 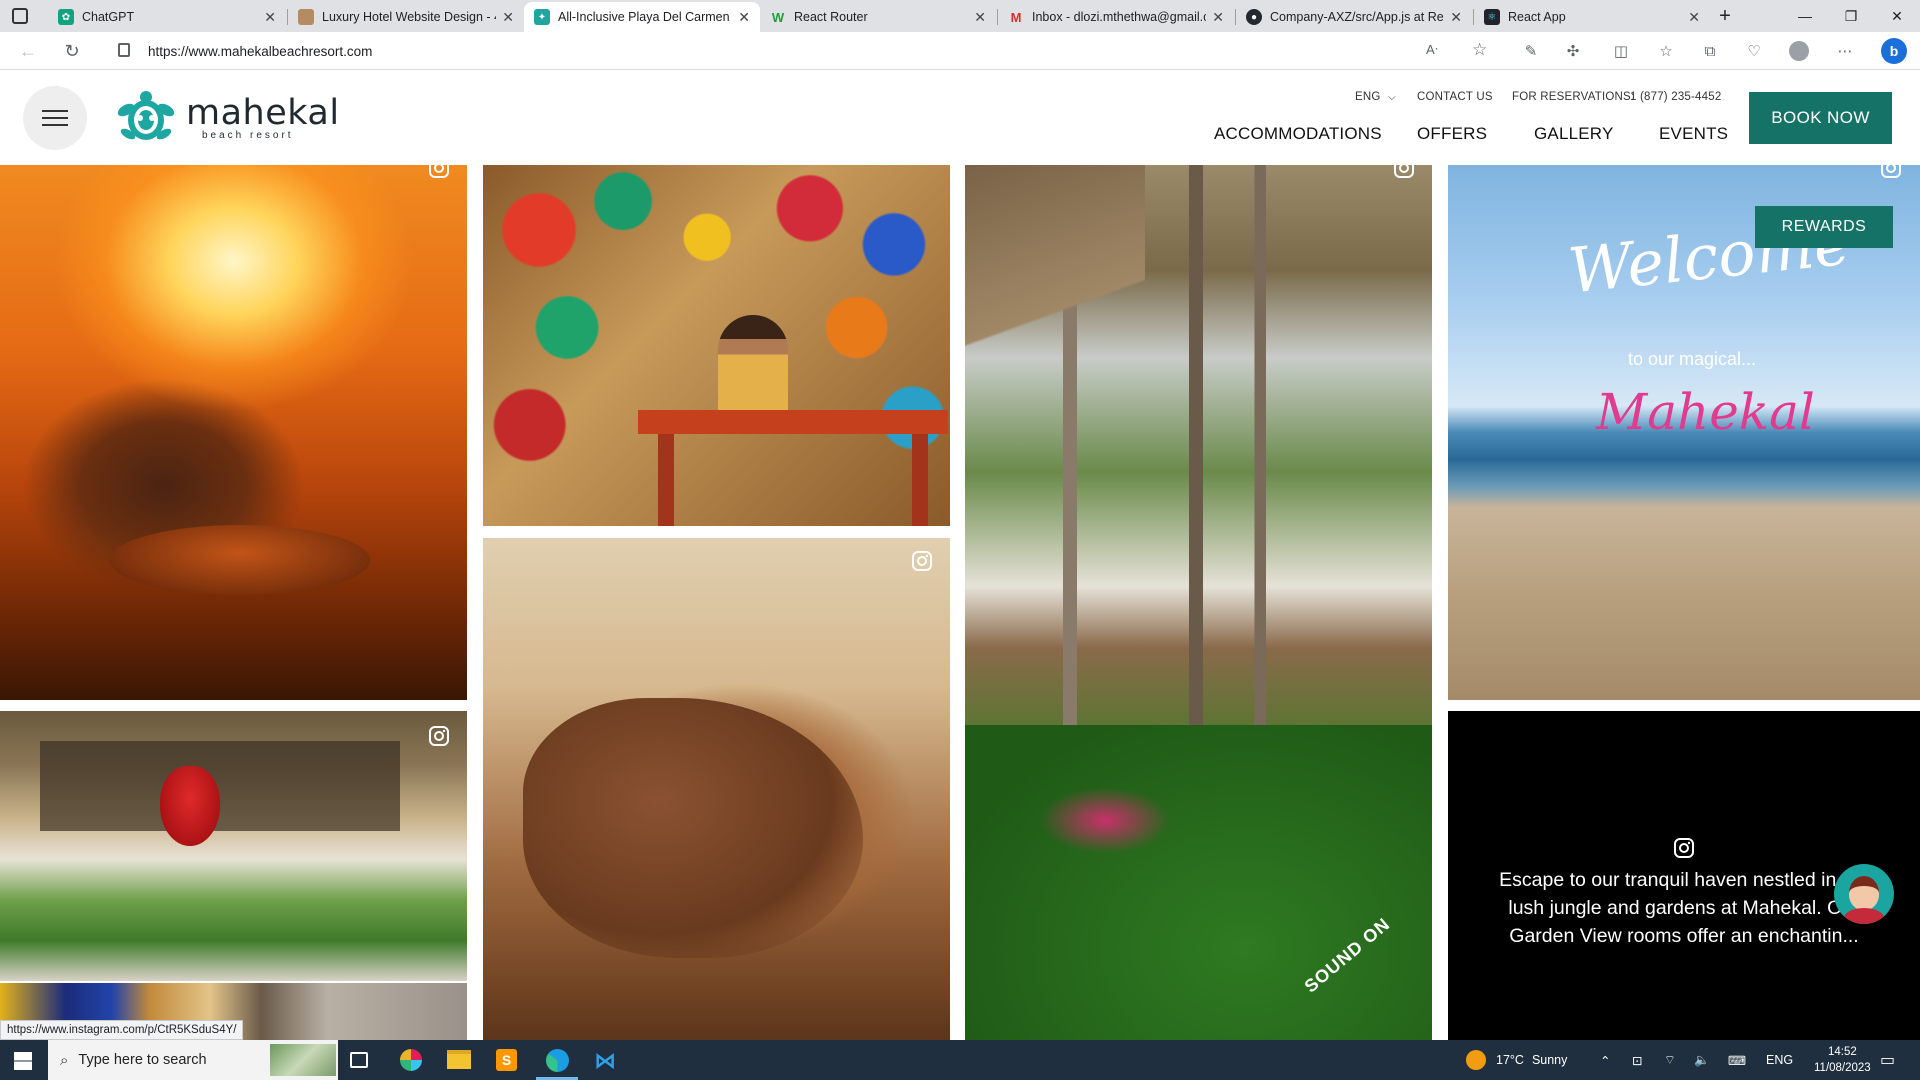 I want to click on settings-more-icon: ⋯, so click(x=1845, y=51).